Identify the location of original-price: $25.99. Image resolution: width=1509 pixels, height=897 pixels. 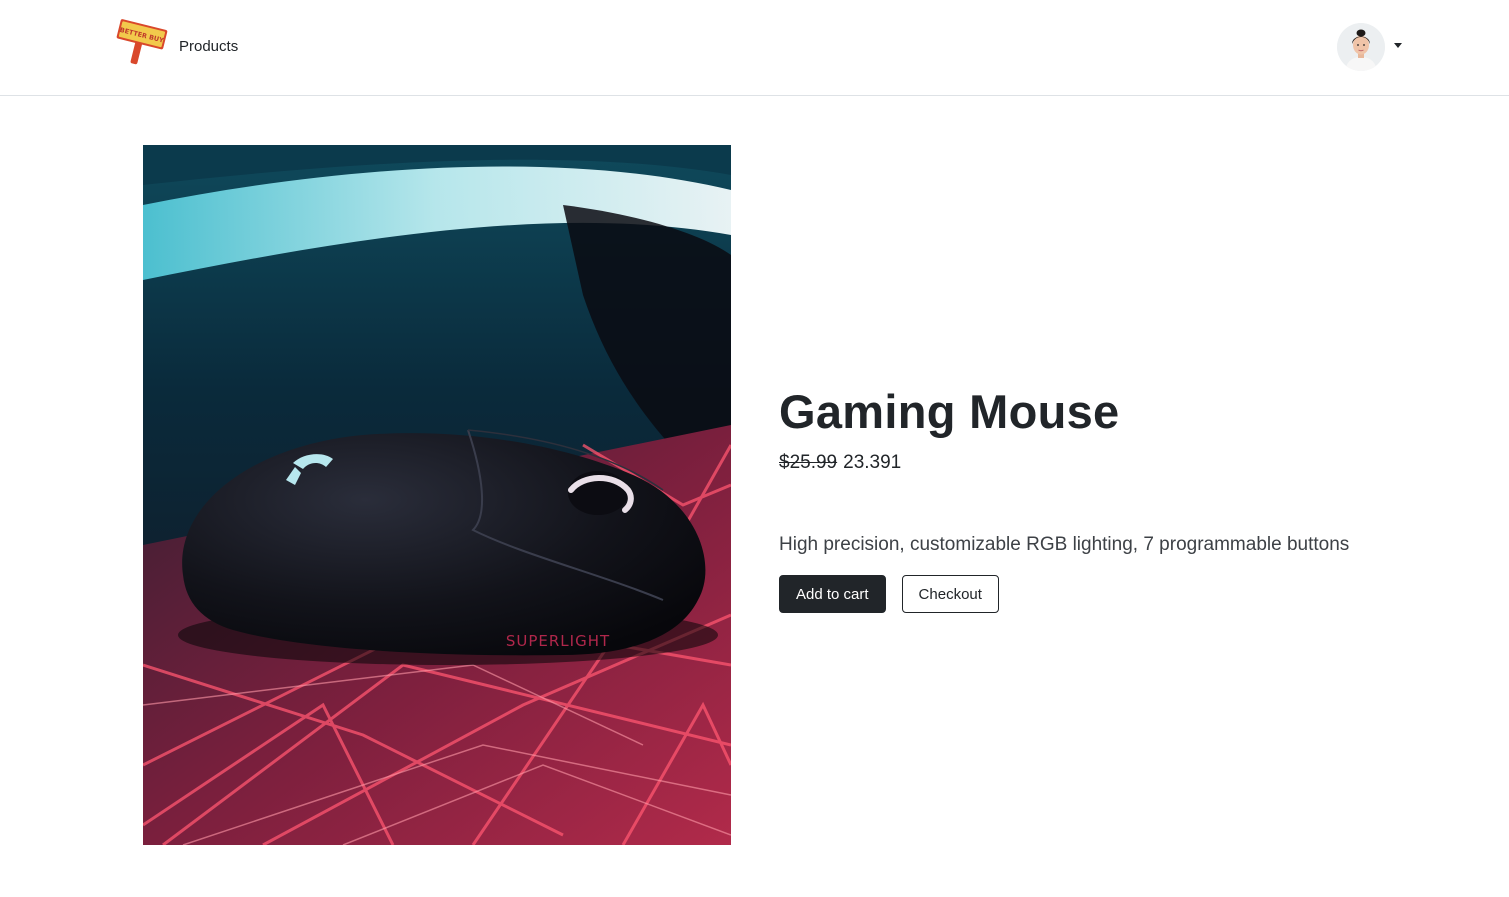
(808, 462).